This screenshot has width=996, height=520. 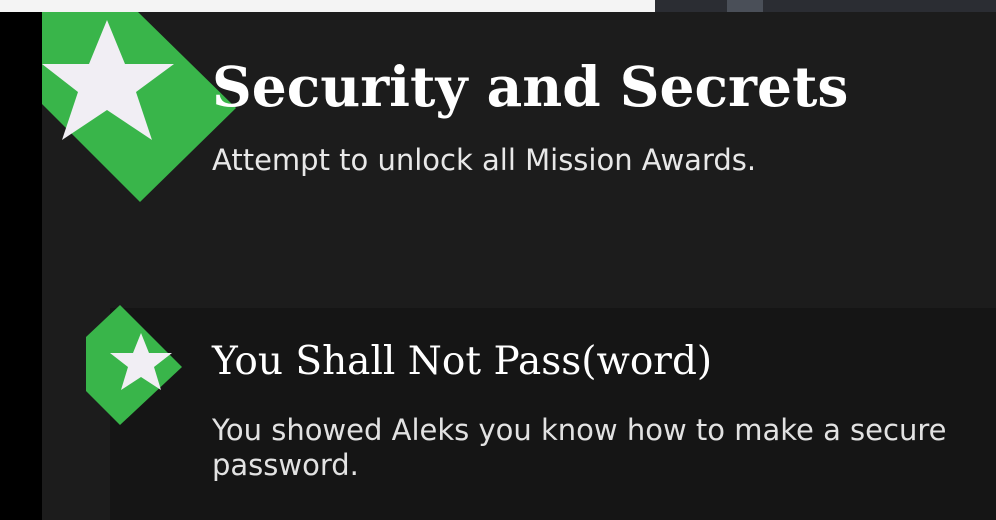 What do you see at coordinates (530, 86) in the screenshot?
I see `category-title: Security and Secrets` at bounding box center [530, 86].